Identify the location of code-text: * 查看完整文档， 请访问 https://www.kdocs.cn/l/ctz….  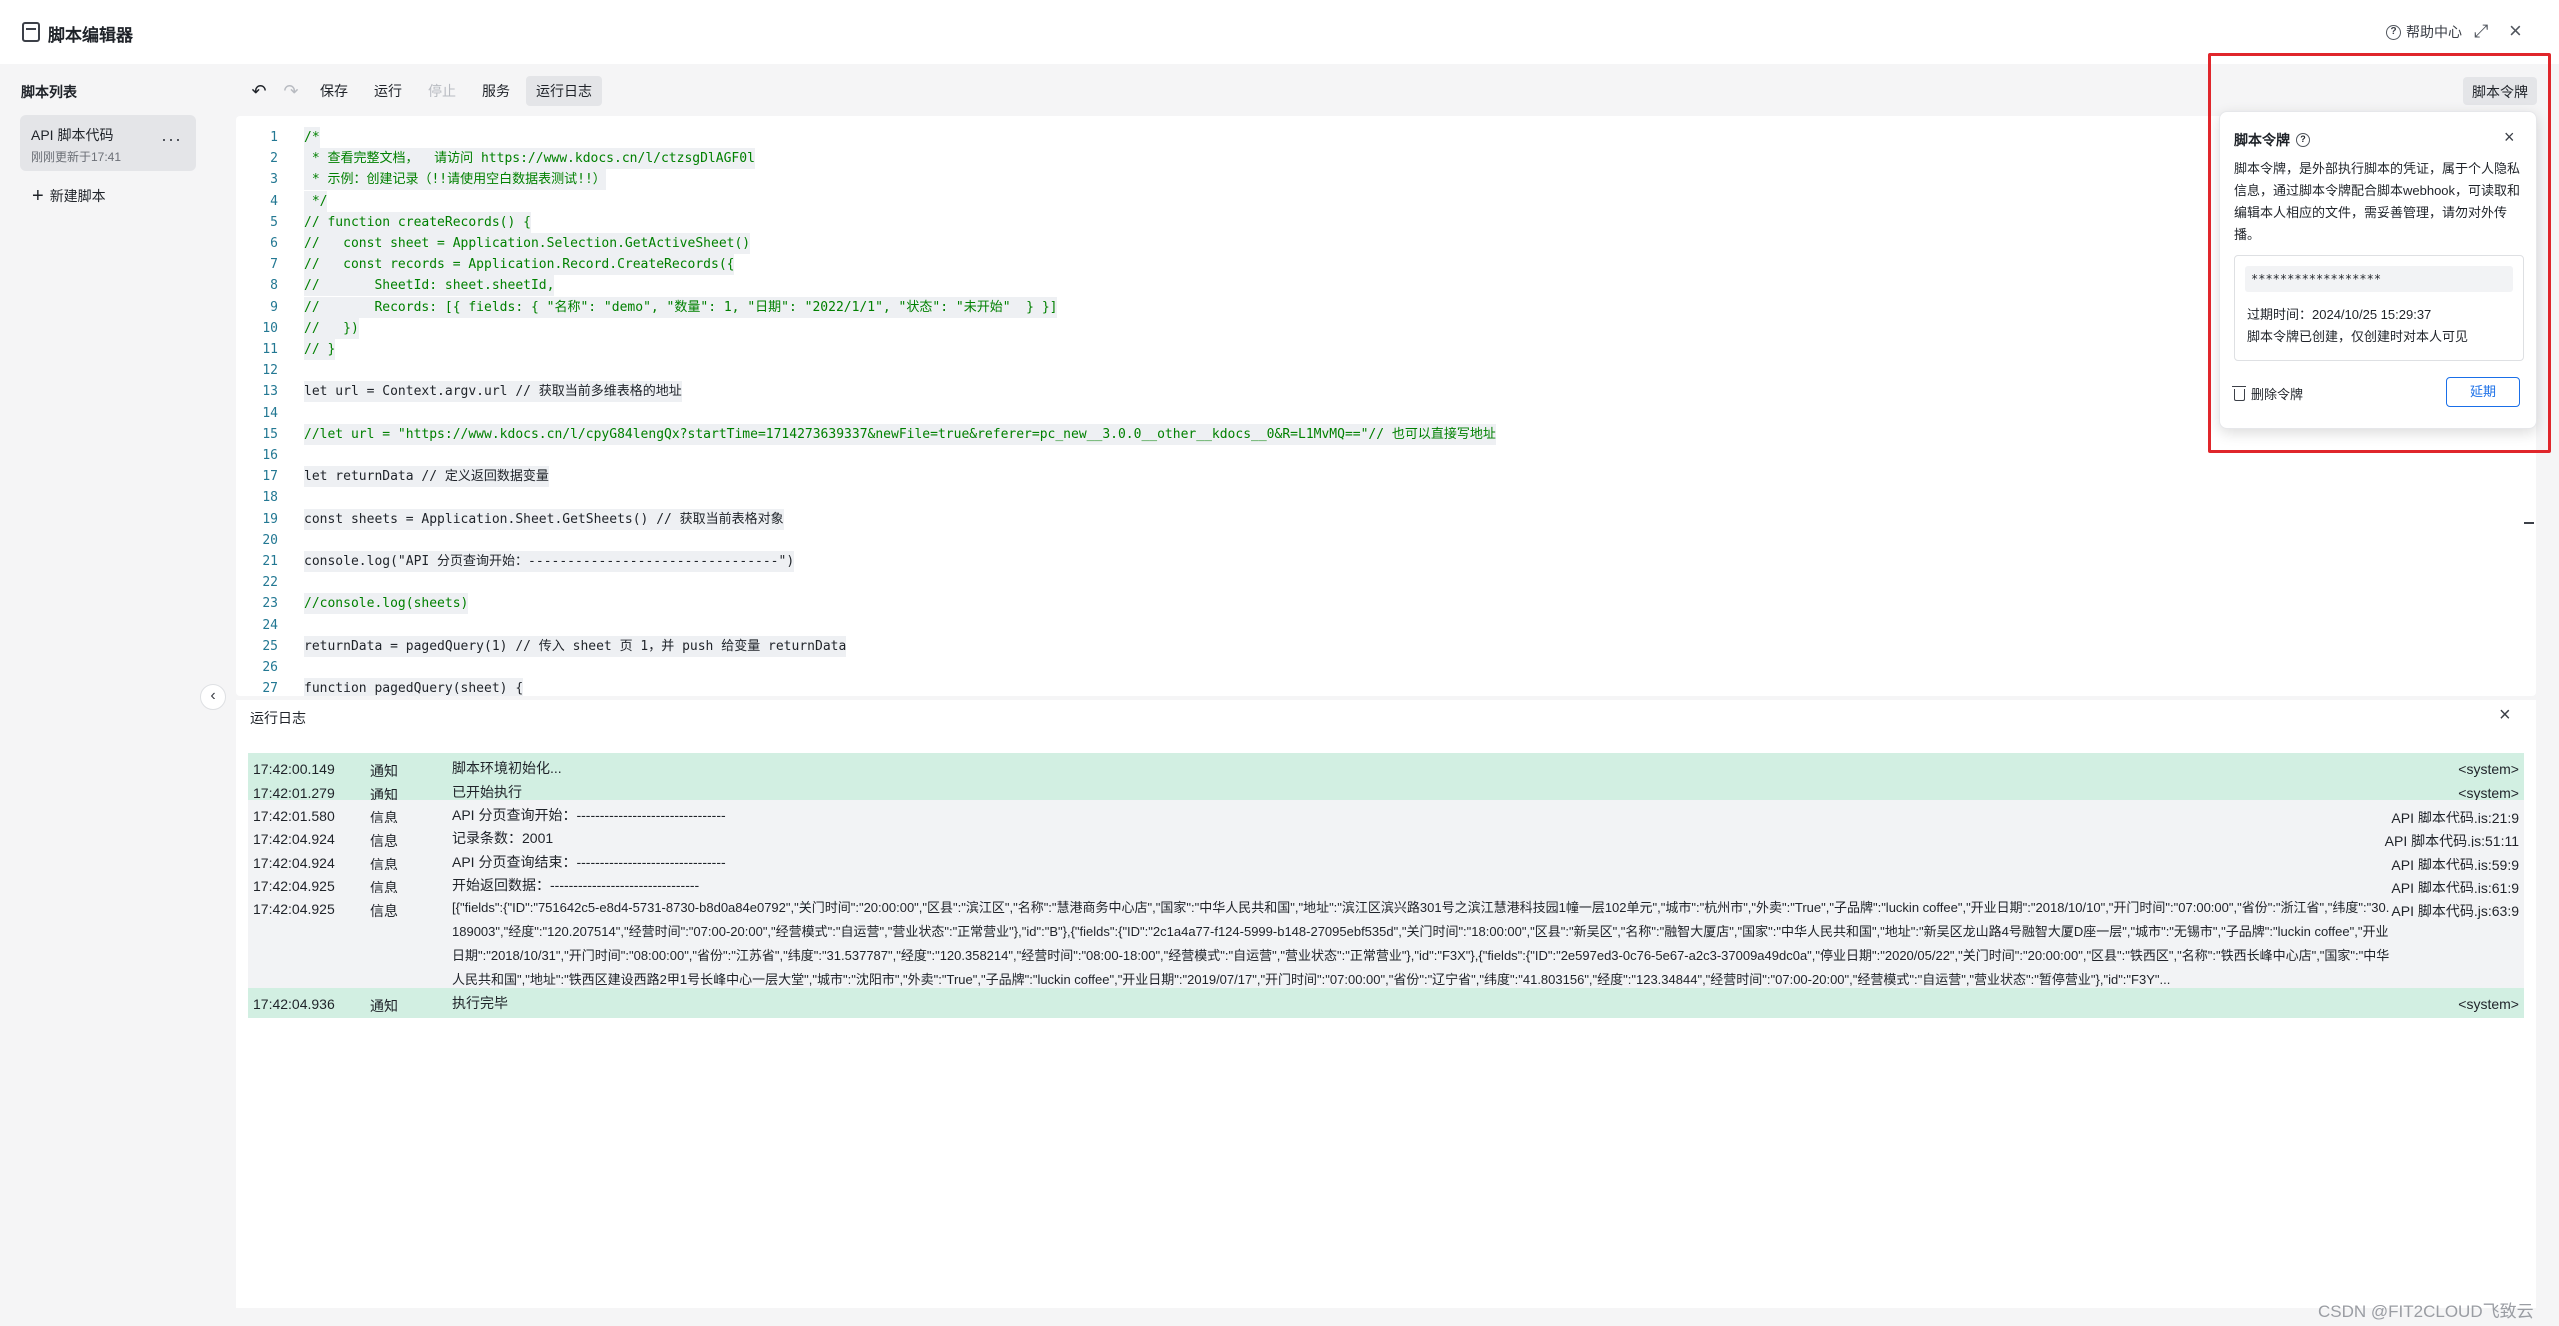
(529, 159).